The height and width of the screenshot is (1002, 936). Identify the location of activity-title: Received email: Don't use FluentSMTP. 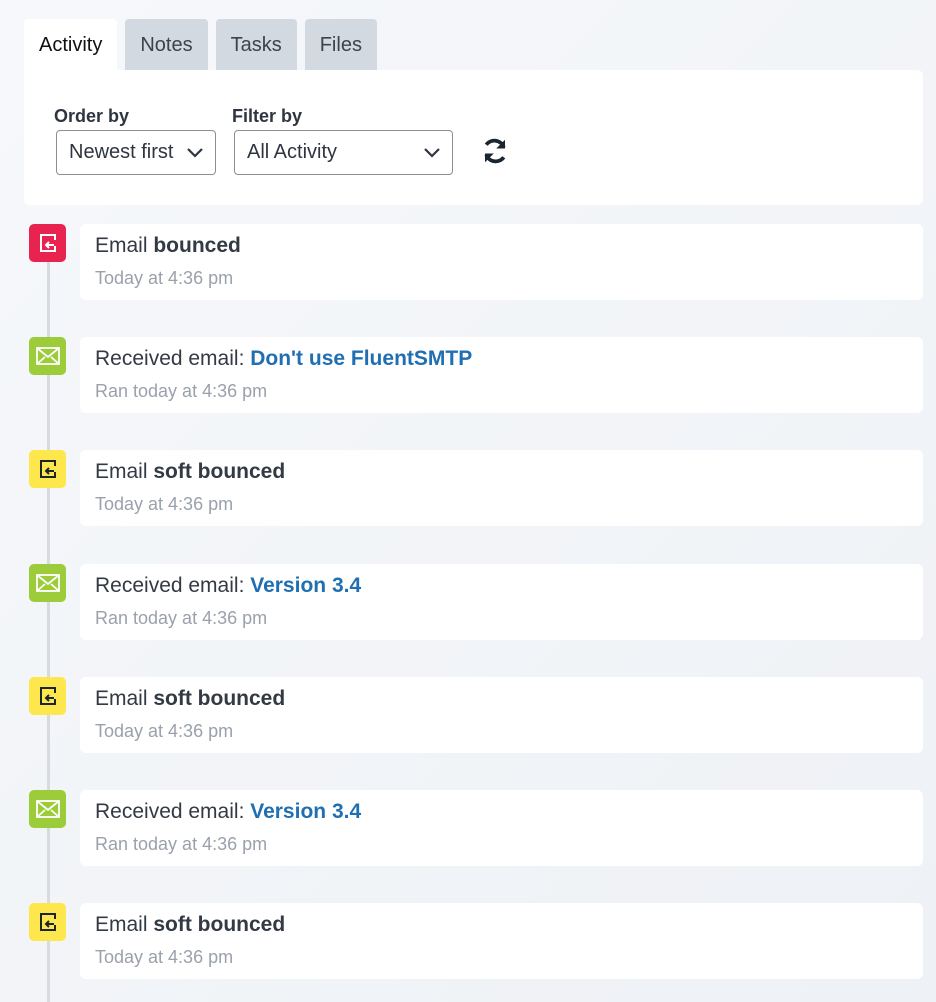
(501, 359).